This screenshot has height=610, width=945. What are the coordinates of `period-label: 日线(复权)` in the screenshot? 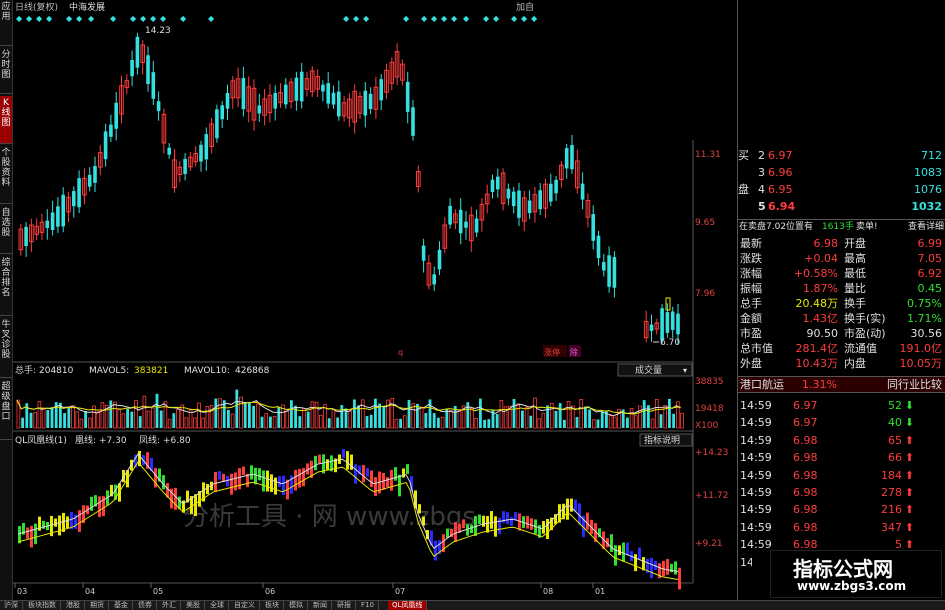 It's located at (36, 7).